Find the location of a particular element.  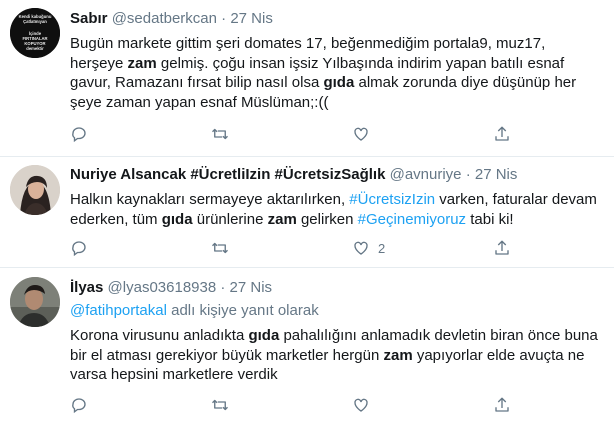

like-button: 2 is located at coordinates (368, 248).